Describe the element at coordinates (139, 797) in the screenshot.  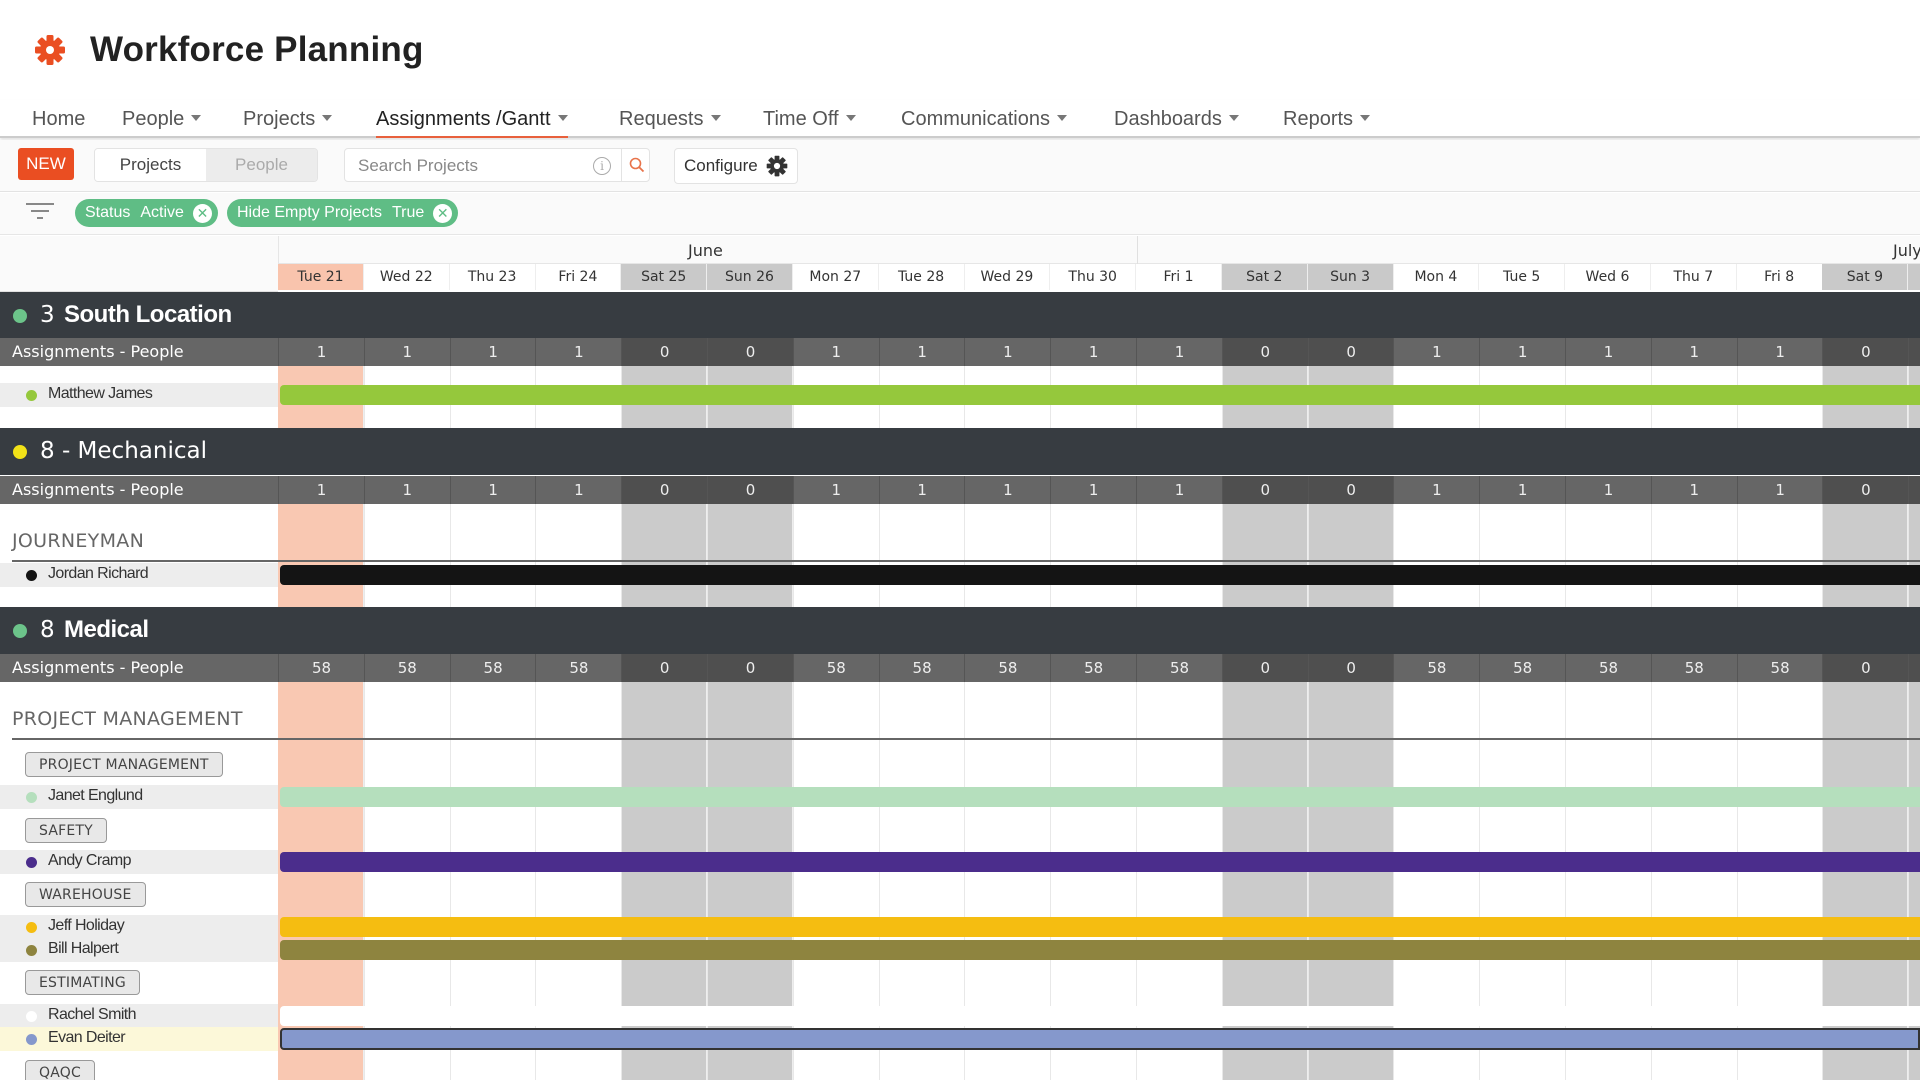
I see `person-row: Janet Englund` at that location.